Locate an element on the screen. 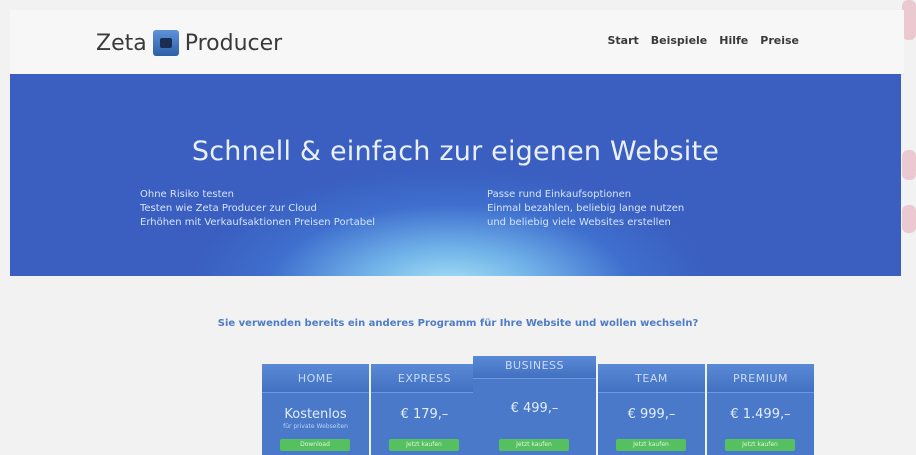 The image size is (916, 455). feature-text: und beliebig viele Websites erstellen is located at coordinates (579, 222).